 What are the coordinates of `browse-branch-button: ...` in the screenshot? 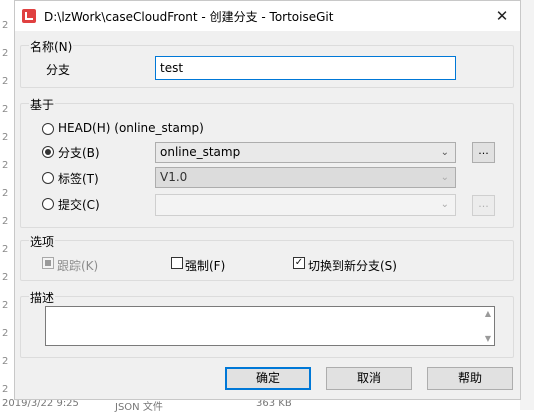 It's located at (483, 152).